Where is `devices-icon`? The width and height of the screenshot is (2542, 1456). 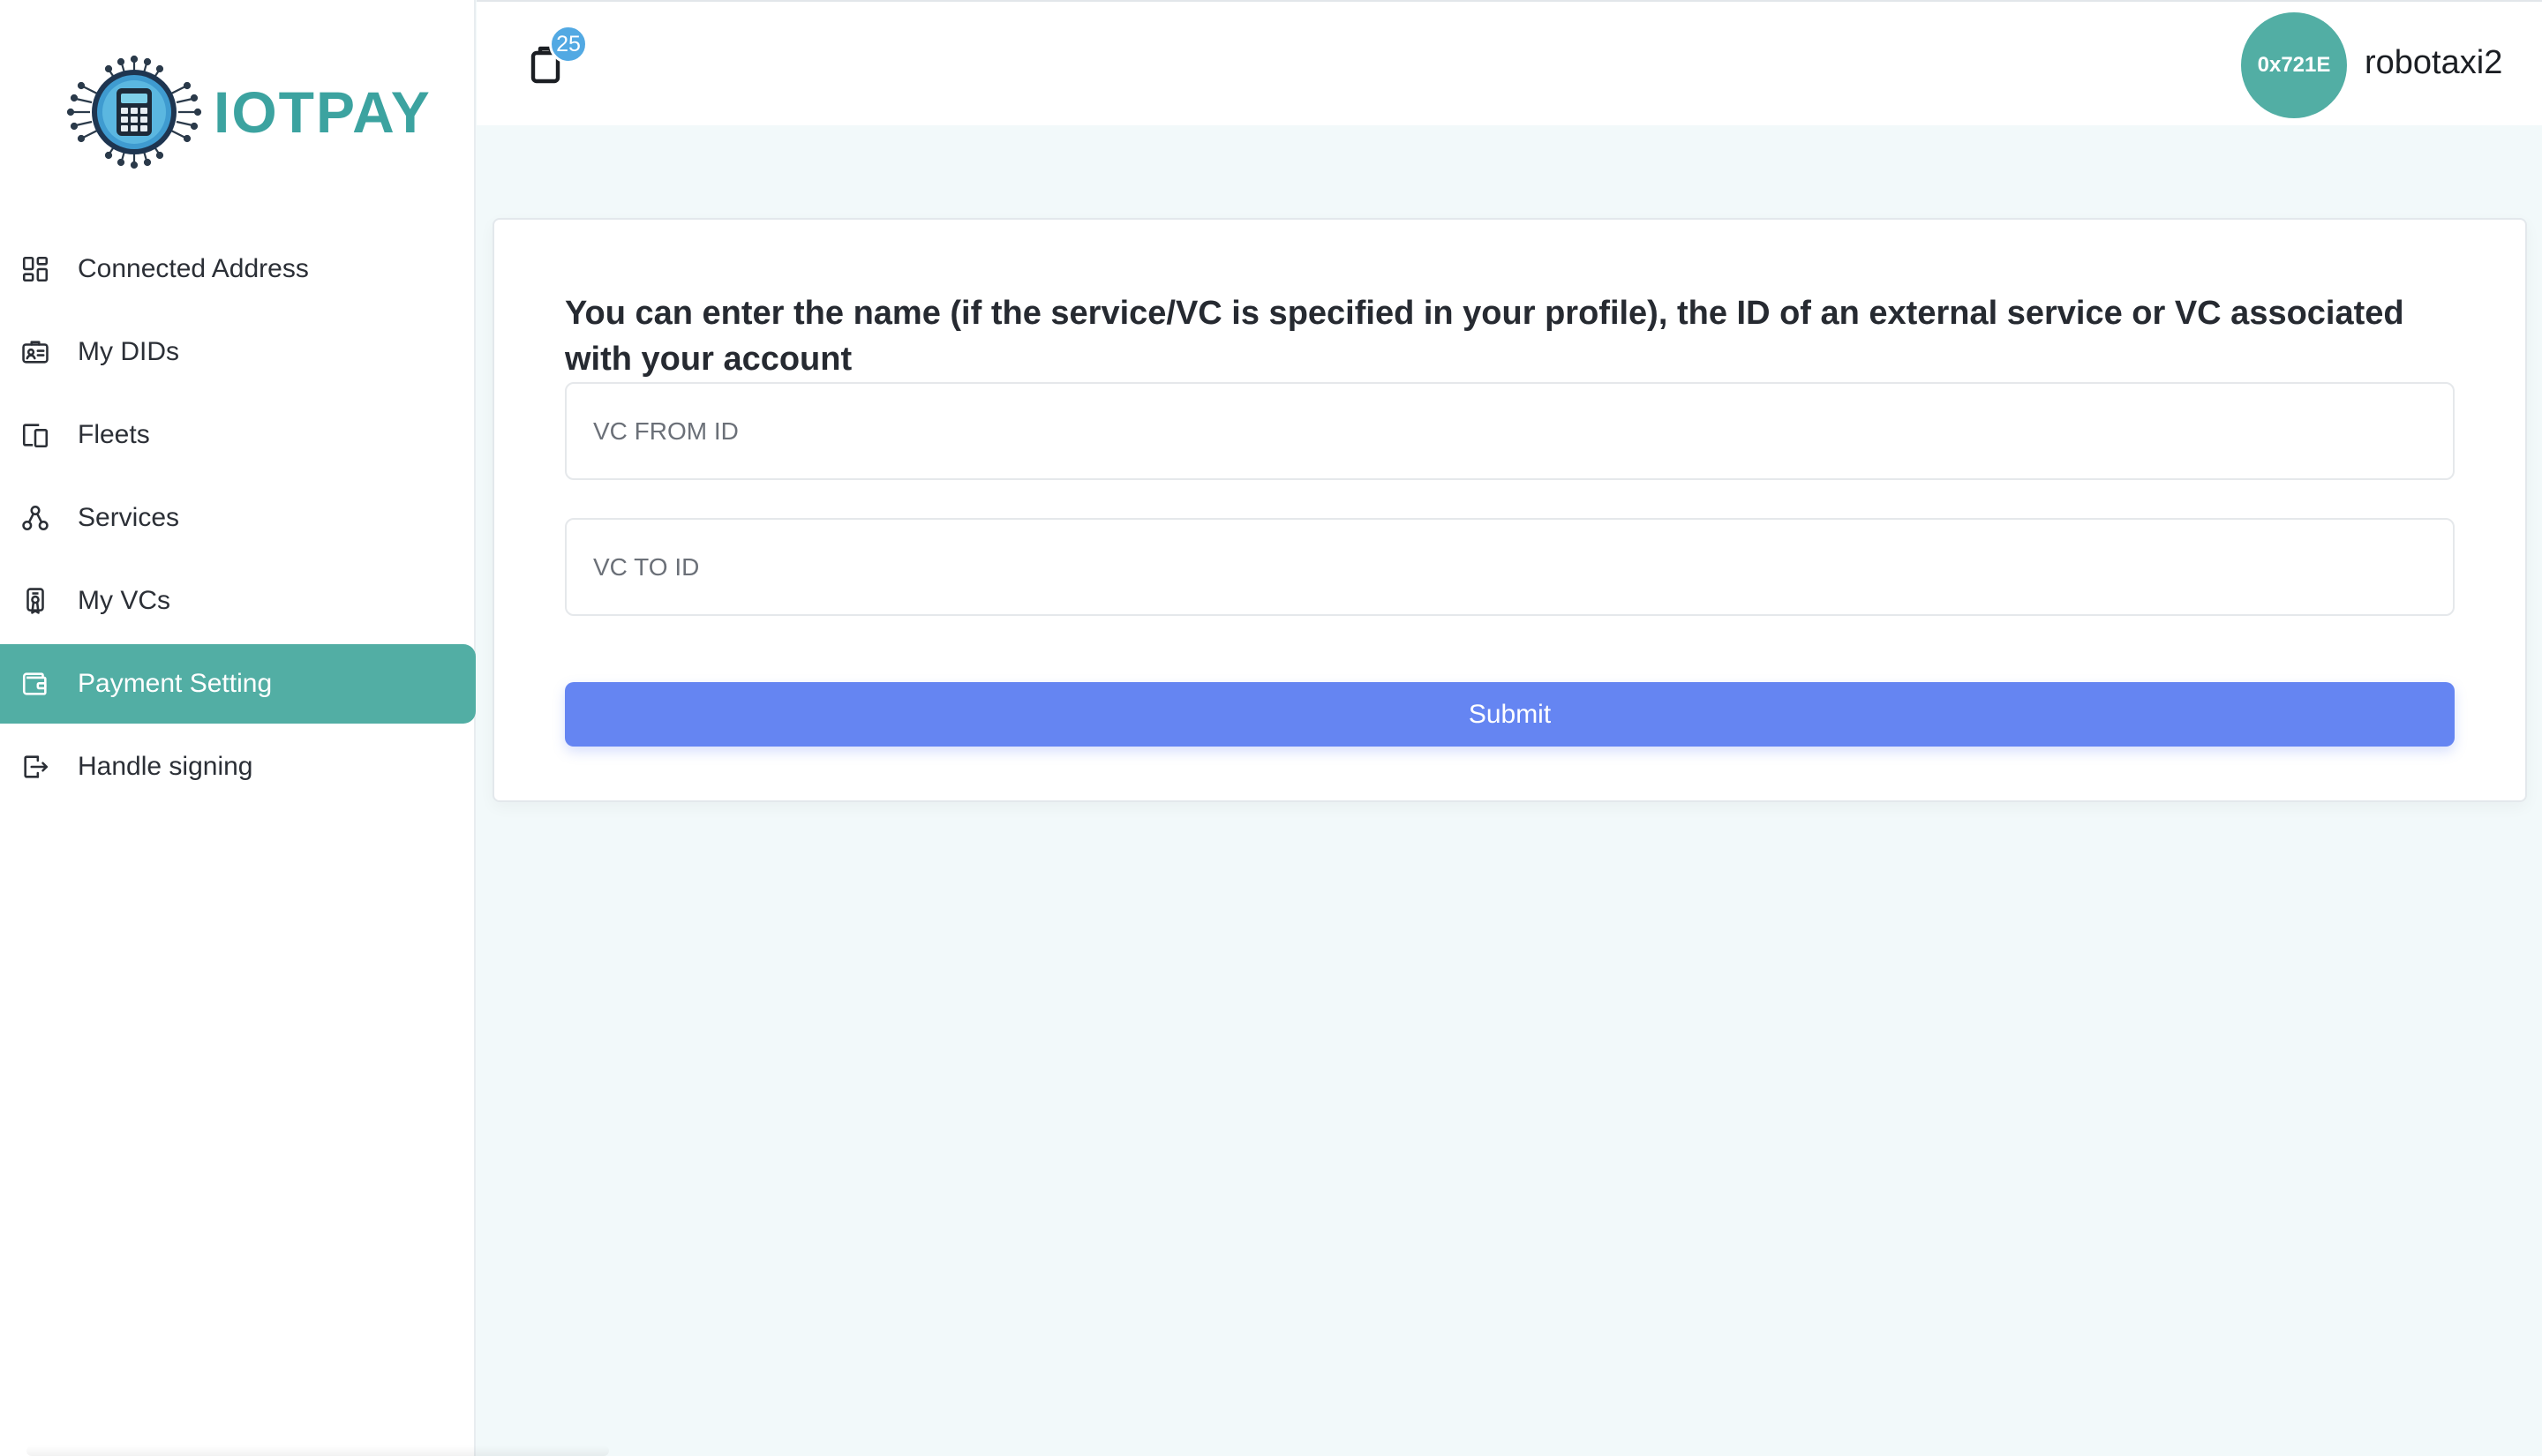
devices-icon is located at coordinates (35, 435).